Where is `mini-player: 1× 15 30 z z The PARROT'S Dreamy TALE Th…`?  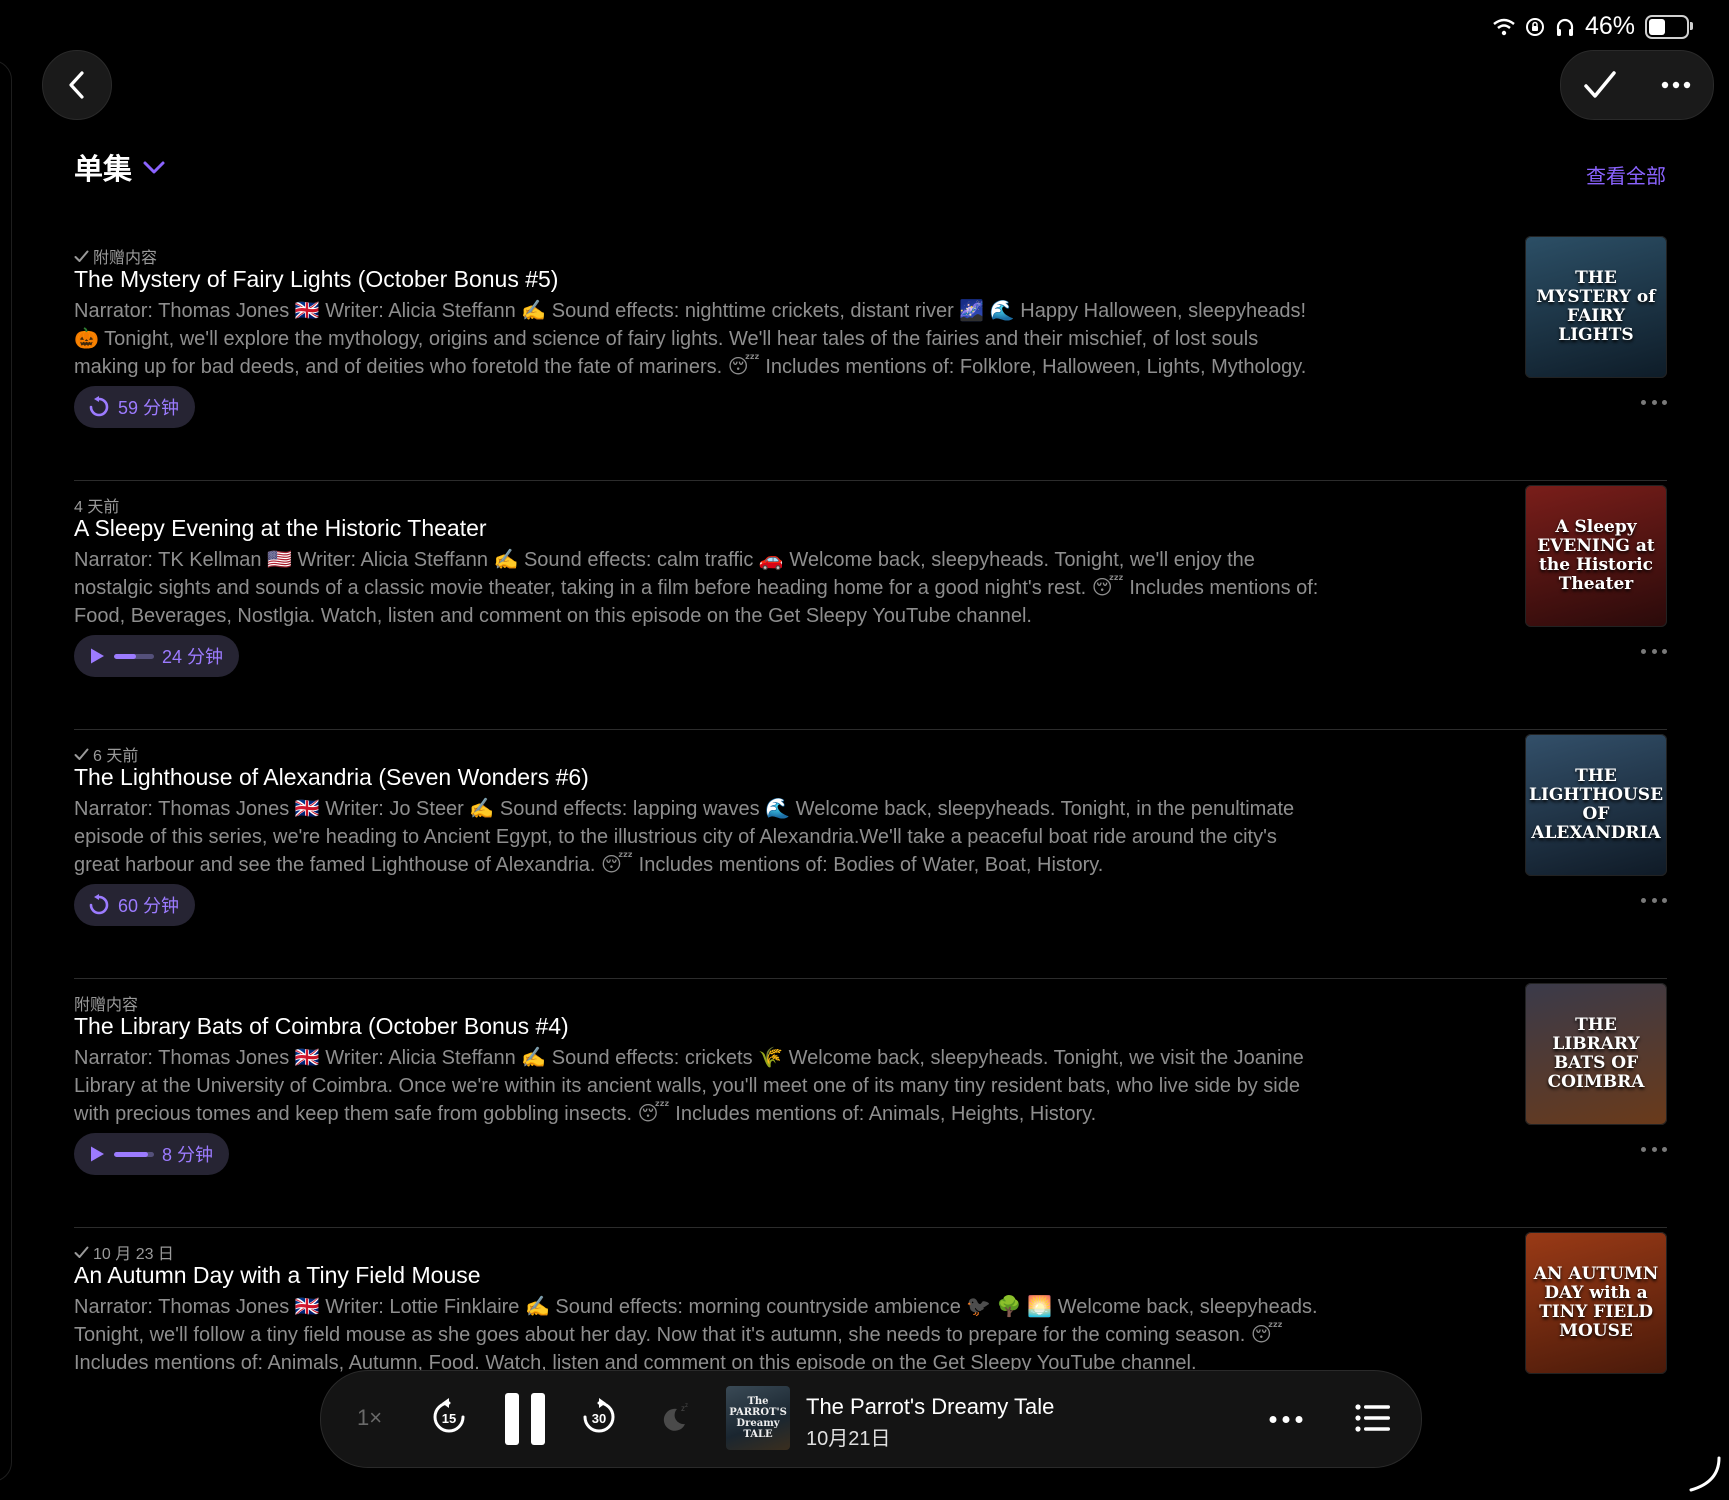 mini-player: 1× 15 30 z z The PARROT'S Dreamy TALE Th… is located at coordinates (871, 1419).